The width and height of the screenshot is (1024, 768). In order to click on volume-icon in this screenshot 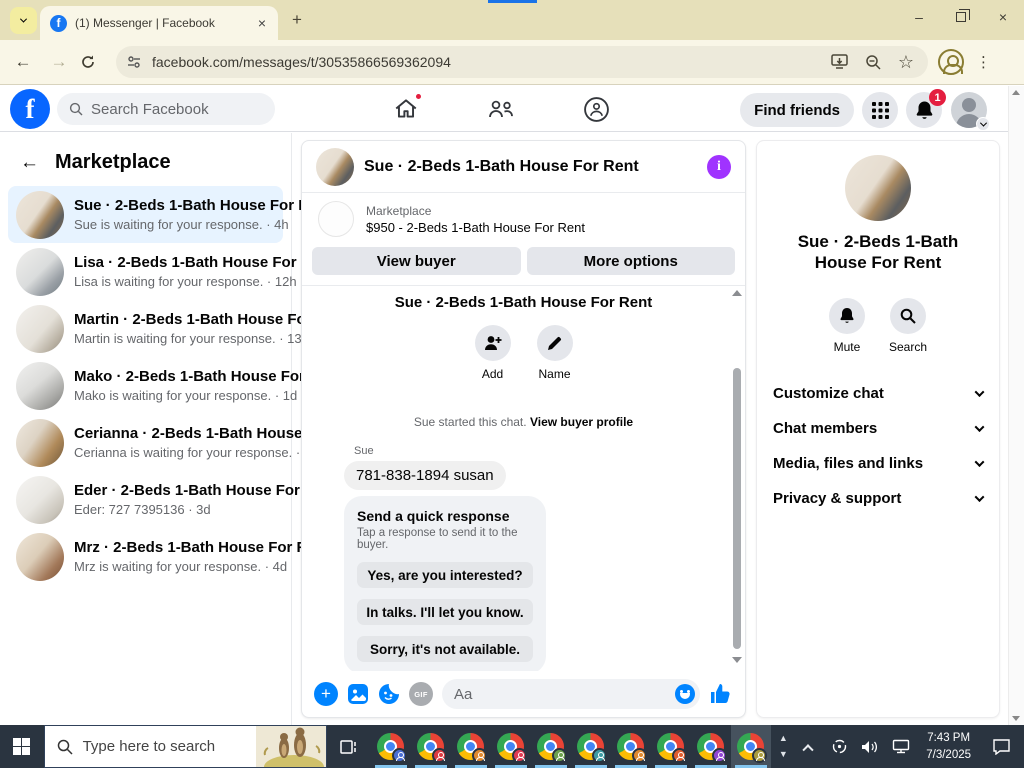, I will do `click(870, 747)`.